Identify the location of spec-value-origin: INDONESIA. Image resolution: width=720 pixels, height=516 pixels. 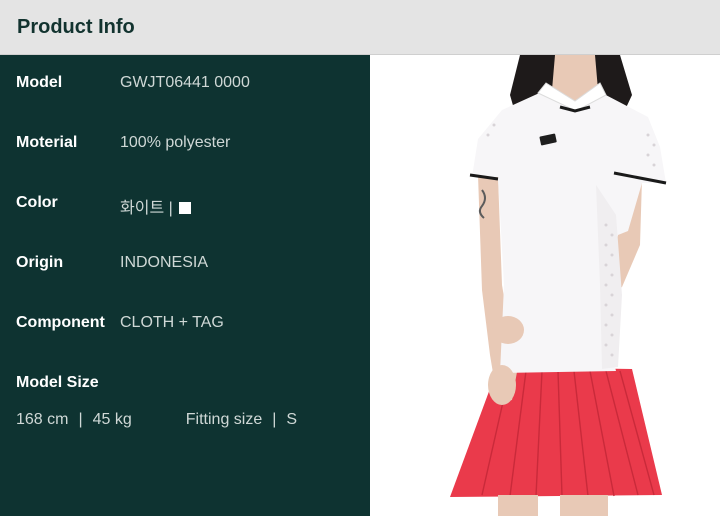
(164, 262).